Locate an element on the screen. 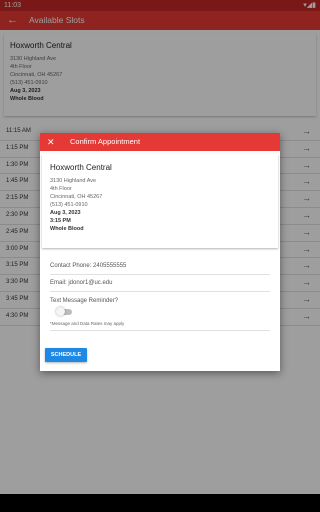  location-name: Hoxworth Central is located at coordinates (81, 167).